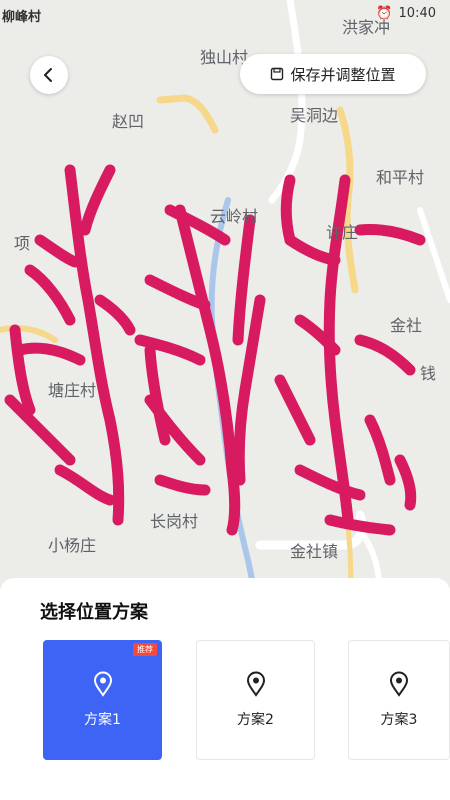 The image size is (450, 800). What do you see at coordinates (102, 720) in the screenshot?
I see `option-label: 方案1` at bounding box center [102, 720].